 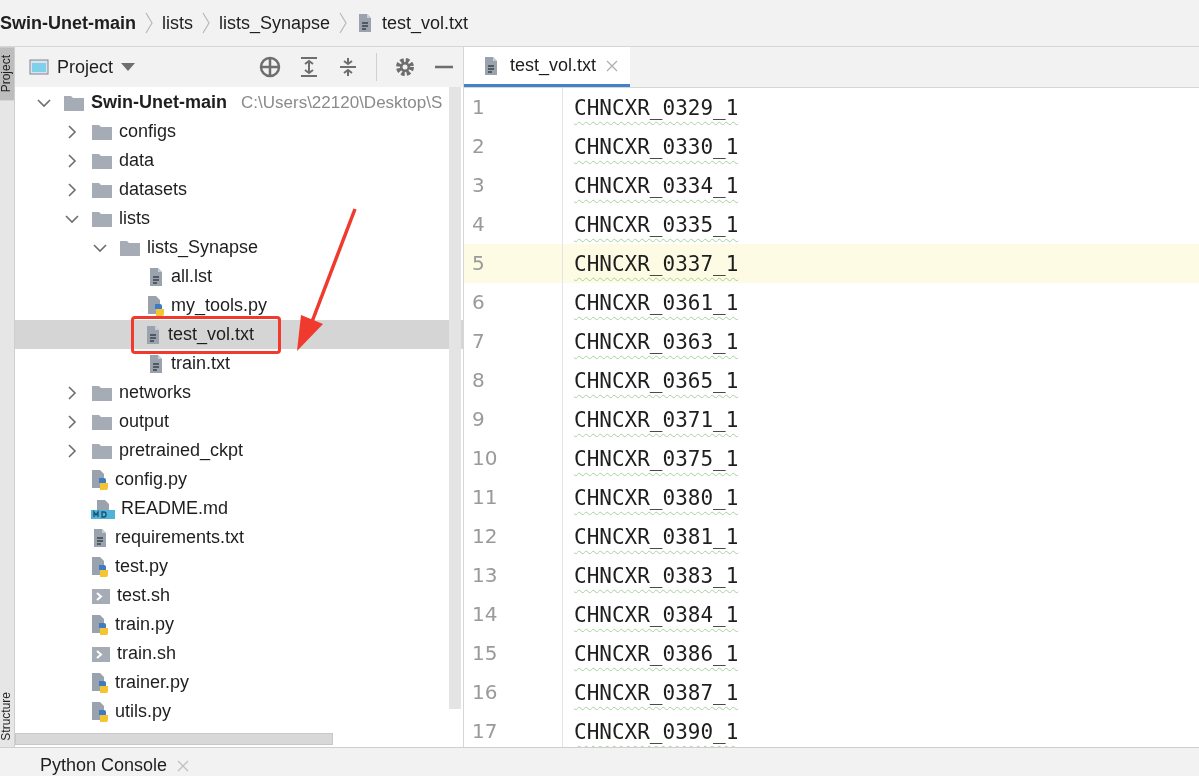 I want to click on tree-item: pretrained_ckpt, so click(x=239, y=450).